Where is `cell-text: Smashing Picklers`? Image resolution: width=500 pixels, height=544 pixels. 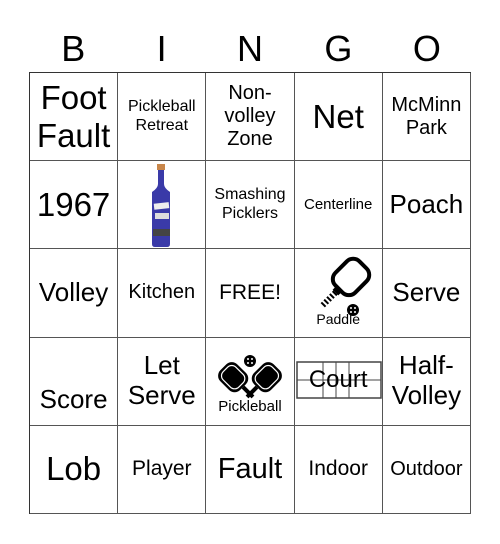
cell-text: Smashing Picklers is located at coordinates (249, 204).